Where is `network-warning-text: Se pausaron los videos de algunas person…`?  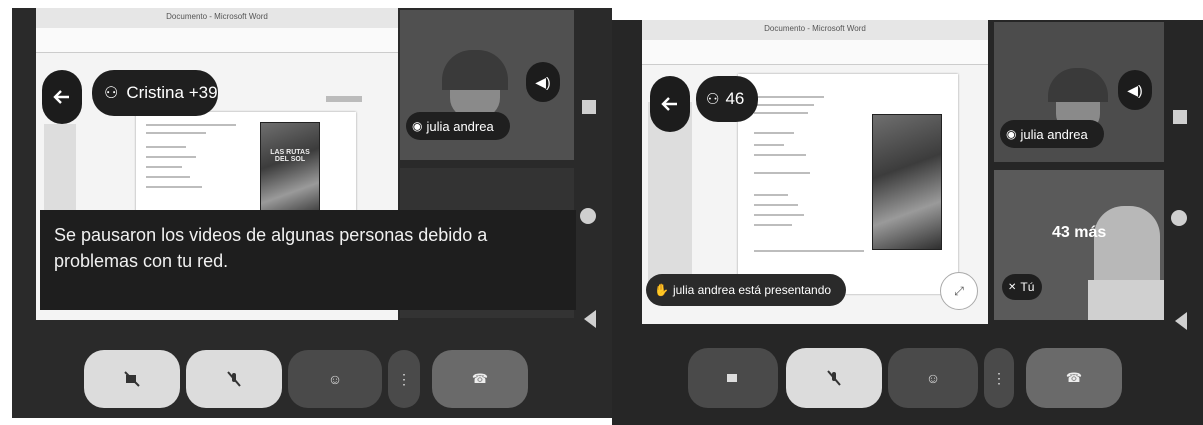 network-warning-text: Se pausaron los videos de algunas person… is located at coordinates (271, 248).